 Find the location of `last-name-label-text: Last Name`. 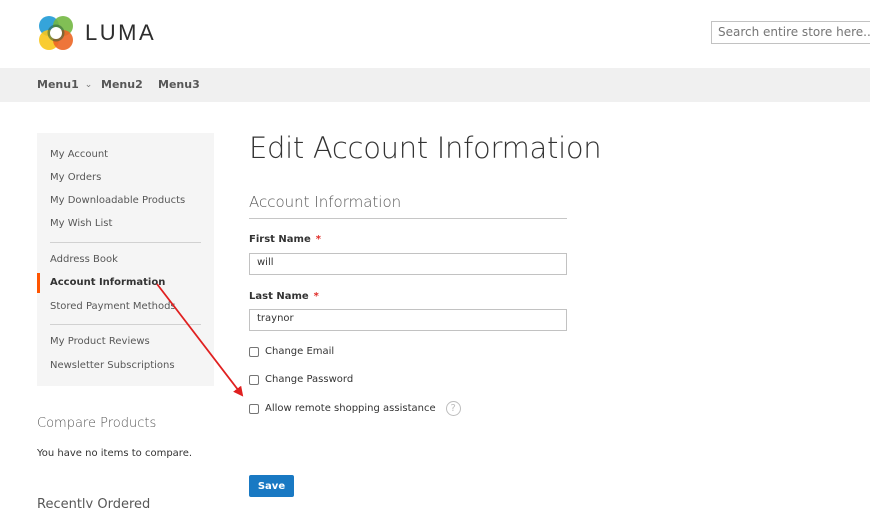

last-name-label-text: Last Name is located at coordinates (279, 296).